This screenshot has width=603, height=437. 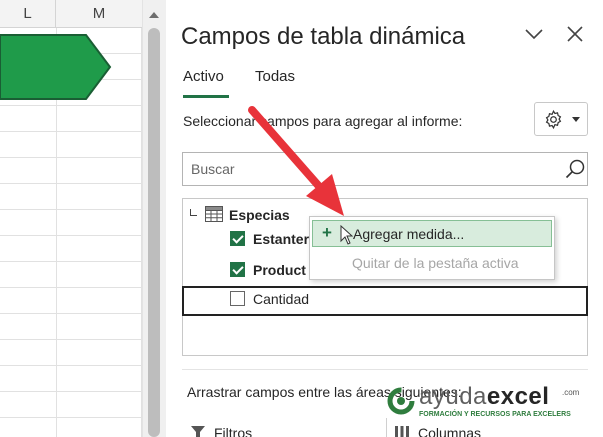 I want to click on column-header-l: L, so click(x=28, y=14).